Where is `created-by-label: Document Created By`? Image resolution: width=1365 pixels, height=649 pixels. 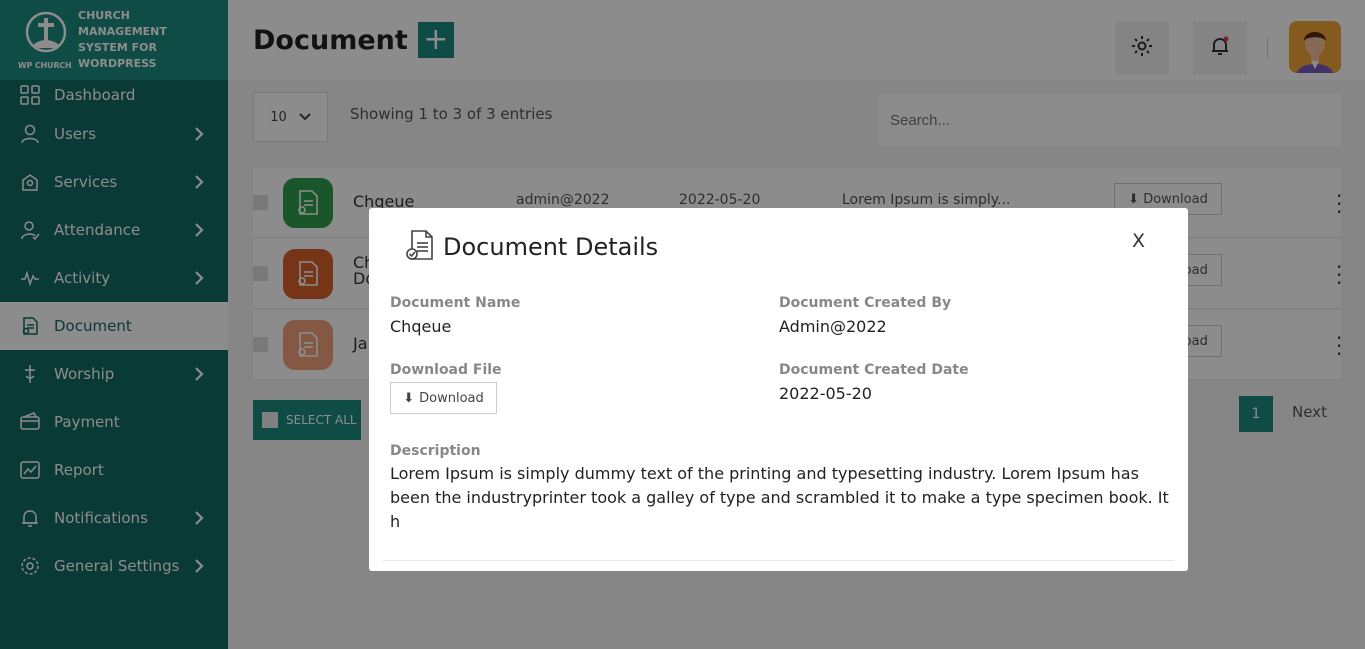 created-by-label: Document Created By is located at coordinates (865, 303).